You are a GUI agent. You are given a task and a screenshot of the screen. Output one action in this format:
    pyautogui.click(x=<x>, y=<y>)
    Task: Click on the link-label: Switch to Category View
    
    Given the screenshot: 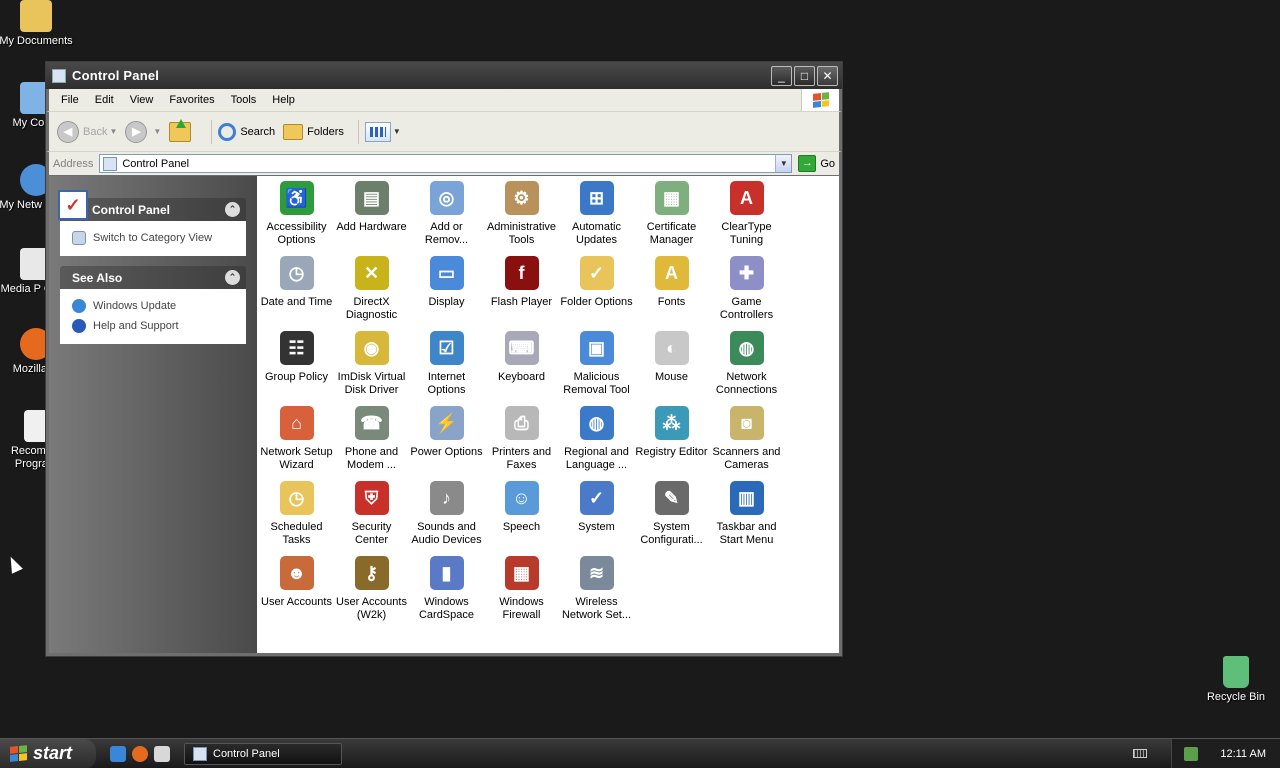 What is the action you would take?
    pyautogui.click(x=153, y=238)
    